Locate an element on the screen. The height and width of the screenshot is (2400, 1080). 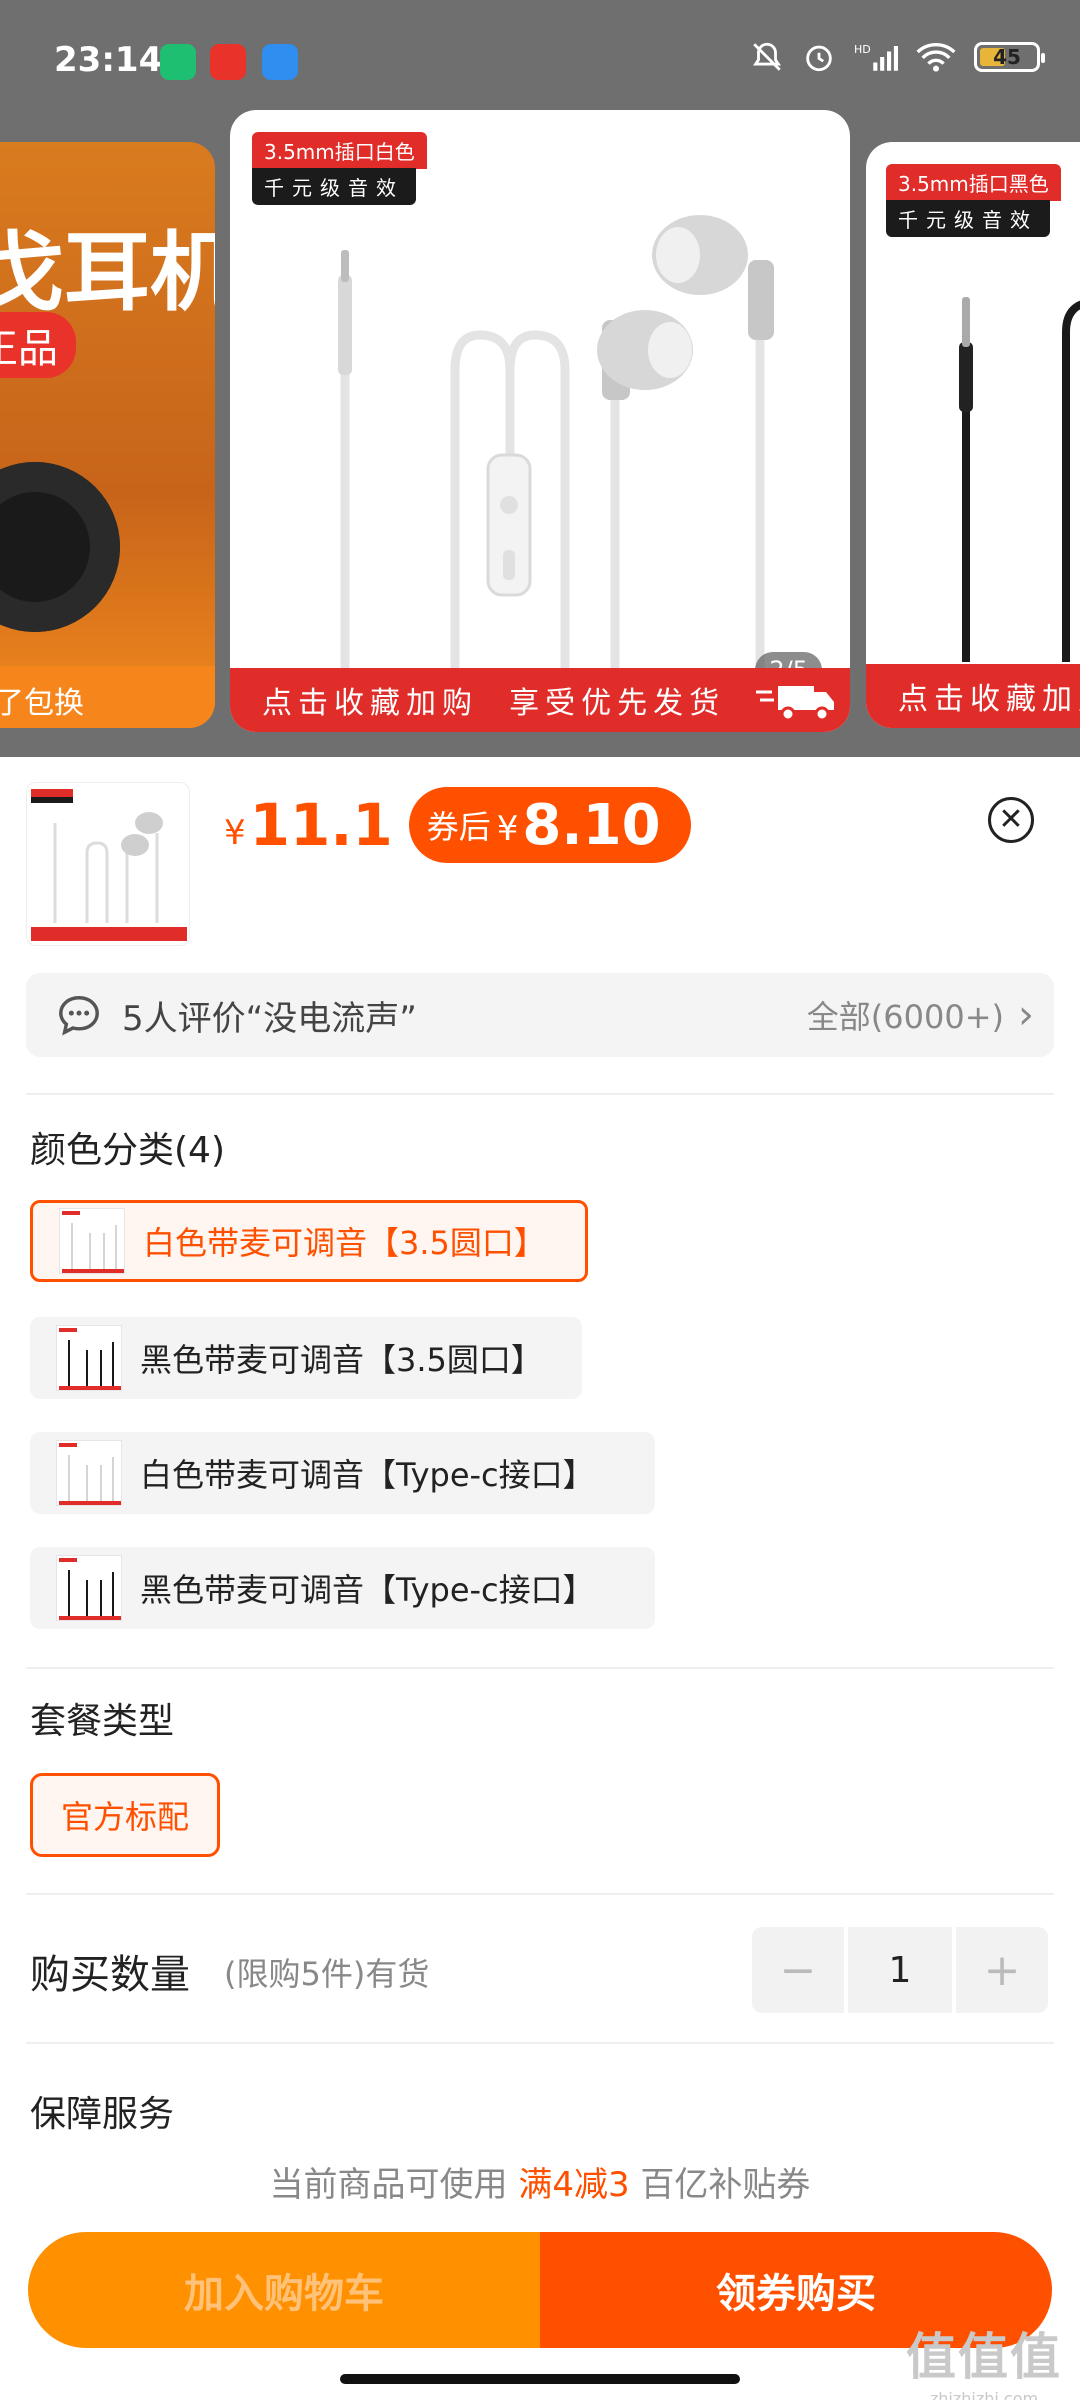
coupon-price-badge: 券后 ¥ 8.10 is located at coordinates (549, 825).